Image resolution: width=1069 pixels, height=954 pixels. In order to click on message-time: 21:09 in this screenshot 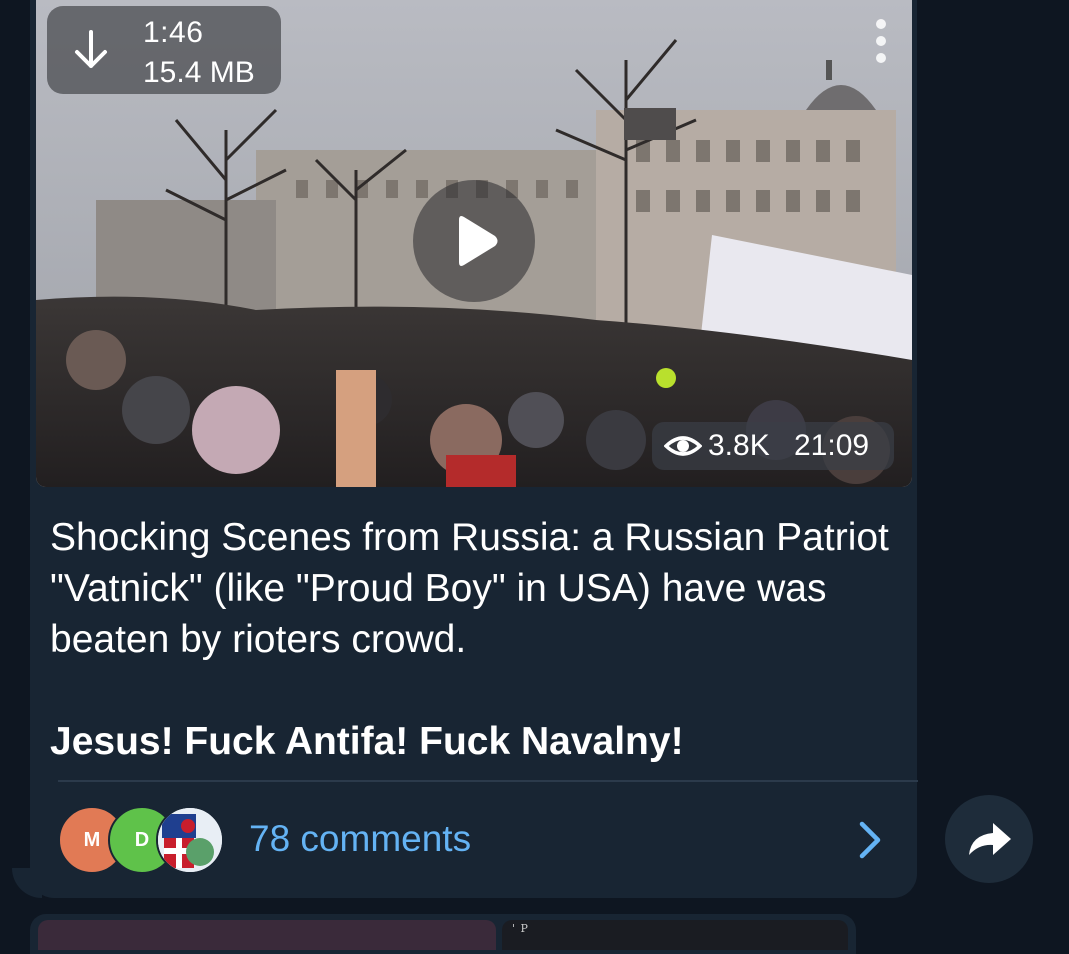, I will do `click(832, 445)`.